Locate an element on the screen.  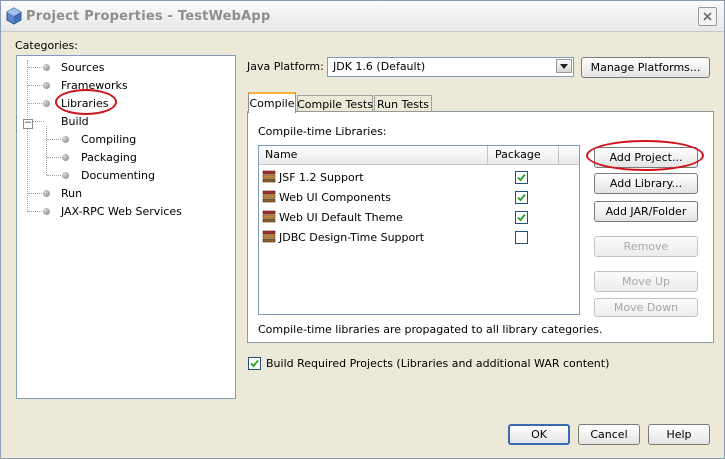
compile-libraries-label: Compile-time Libraries: is located at coordinates (322, 131).